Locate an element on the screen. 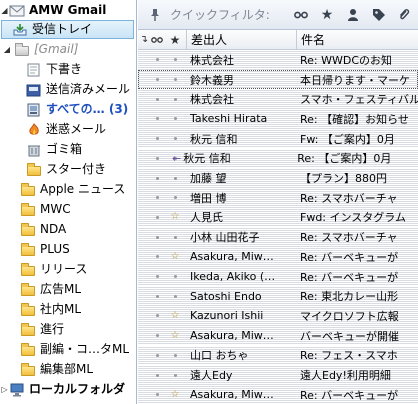 This screenshot has height=404, width=418. contact-filter-icon is located at coordinates (353, 15).